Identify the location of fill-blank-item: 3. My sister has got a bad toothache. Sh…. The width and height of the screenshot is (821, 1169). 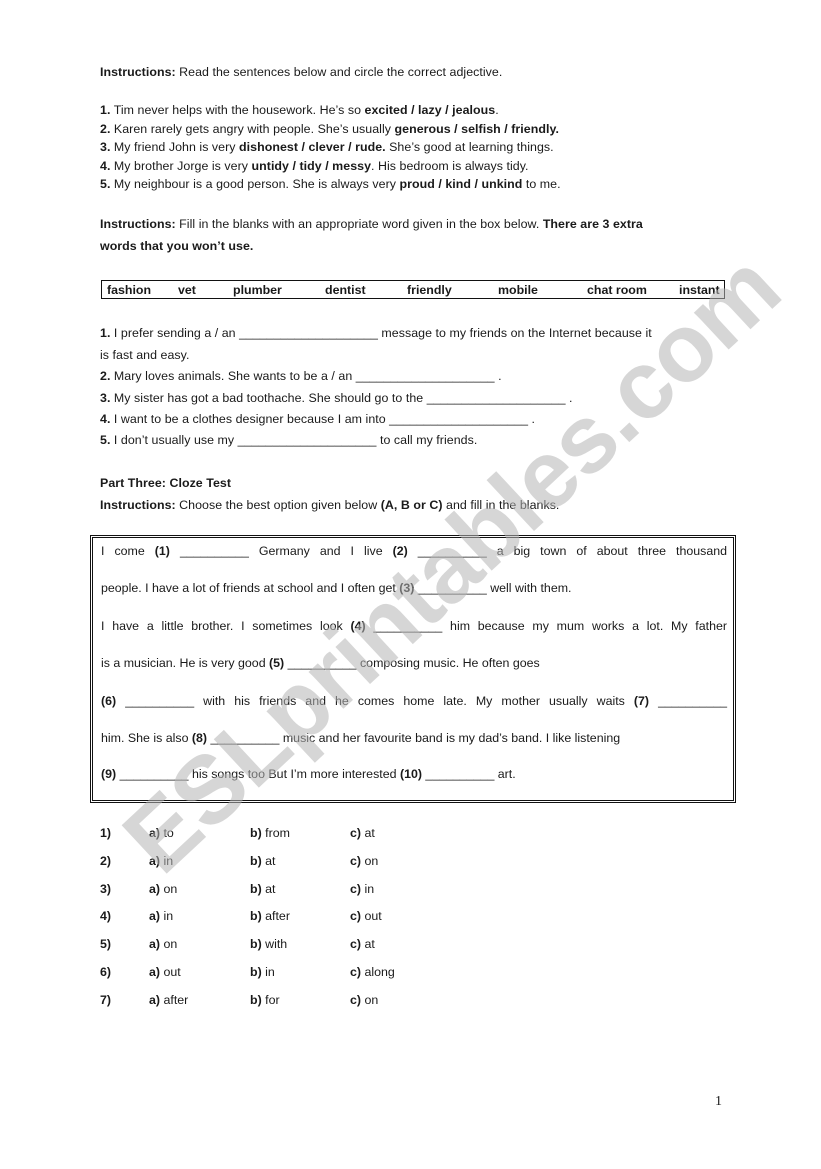
(336, 398).